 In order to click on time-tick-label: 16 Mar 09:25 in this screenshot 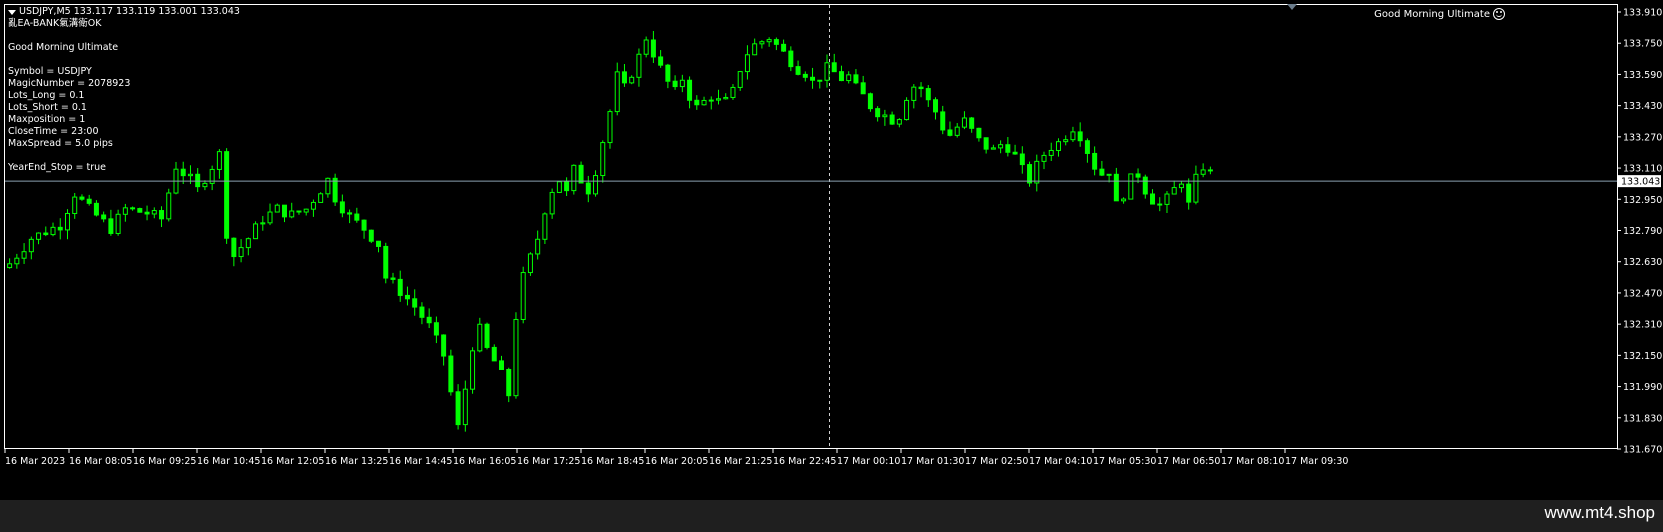, I will do `click(164, 461)`.